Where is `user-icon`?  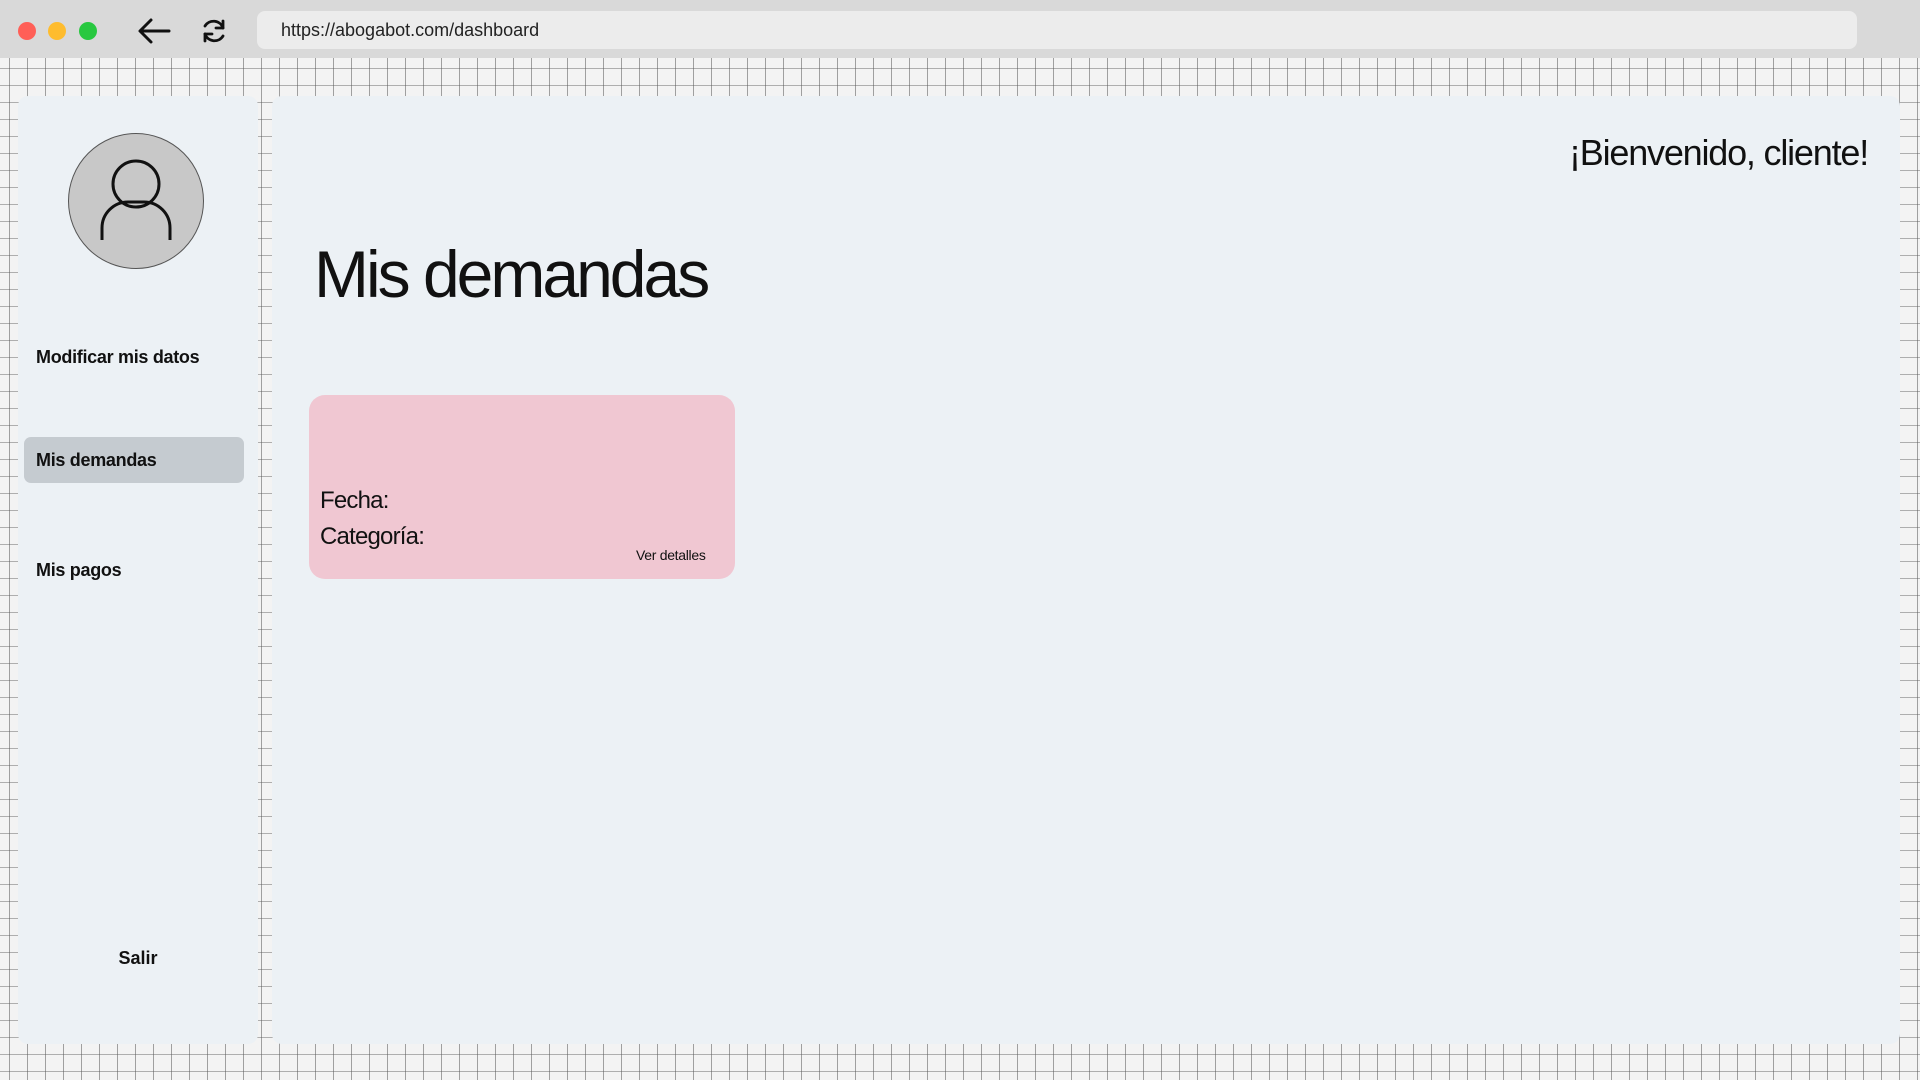 user-icon is located at coordinates (136, 199).